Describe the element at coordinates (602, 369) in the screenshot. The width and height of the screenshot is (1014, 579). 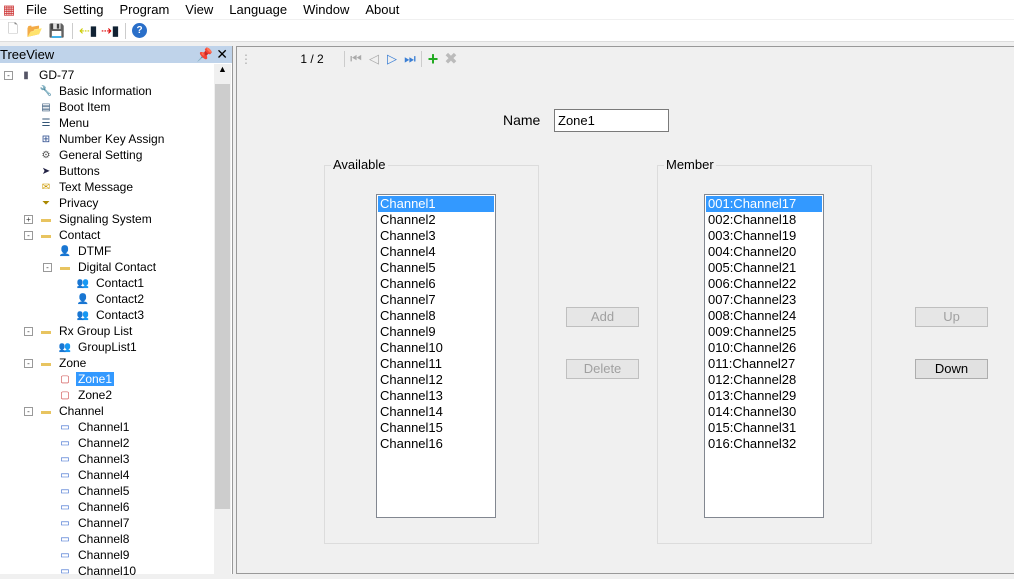
I see `delete-button: Delete` at that location.